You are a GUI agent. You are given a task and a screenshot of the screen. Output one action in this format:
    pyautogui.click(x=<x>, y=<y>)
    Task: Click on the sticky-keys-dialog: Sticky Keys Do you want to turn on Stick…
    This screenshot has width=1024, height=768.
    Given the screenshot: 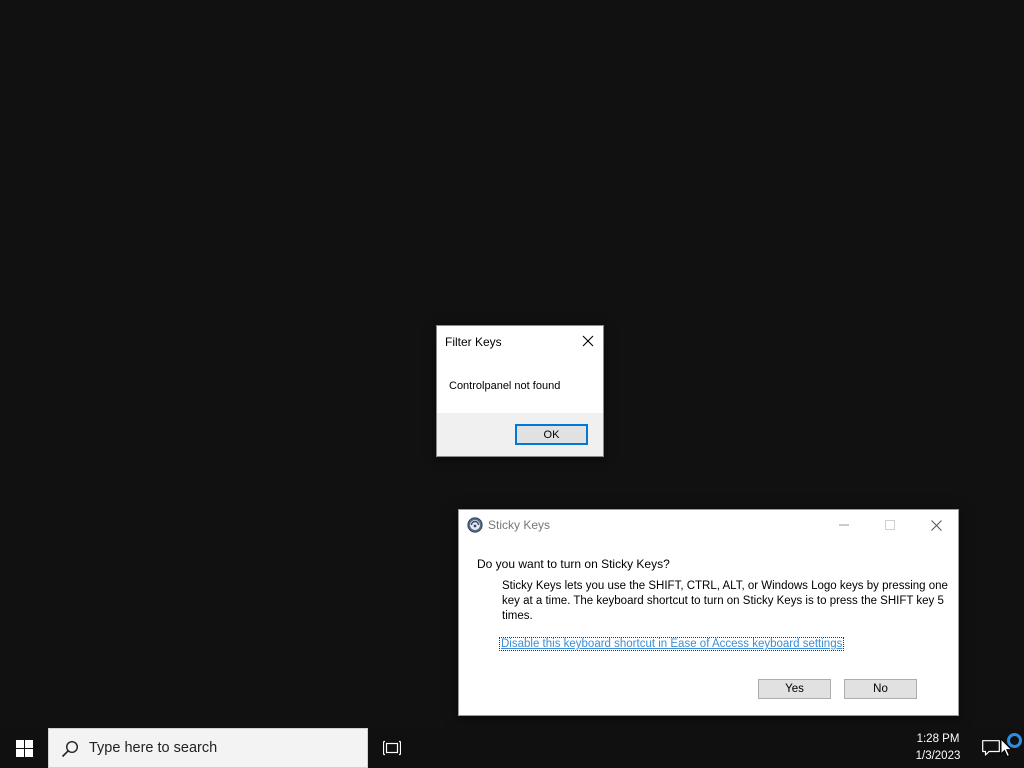 What is the action you would take?
    pyautogui.click(x=708, y=612)
    